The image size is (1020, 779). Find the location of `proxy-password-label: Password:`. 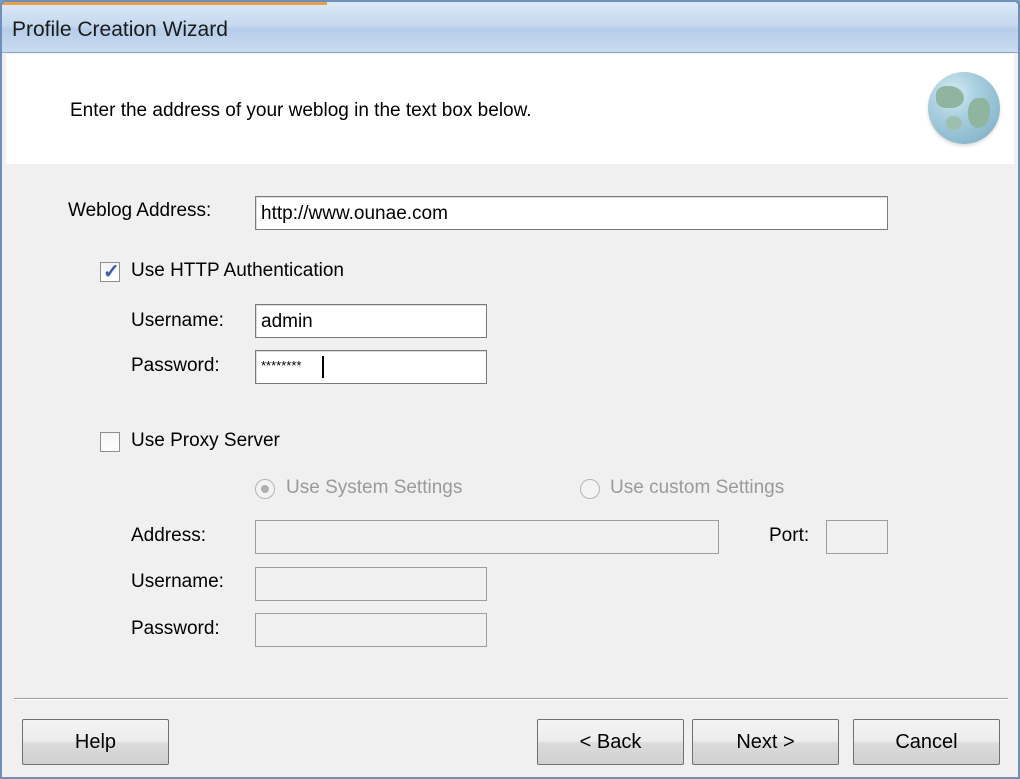

proxy-password-label: Password: is located at coordinates (175, 628).